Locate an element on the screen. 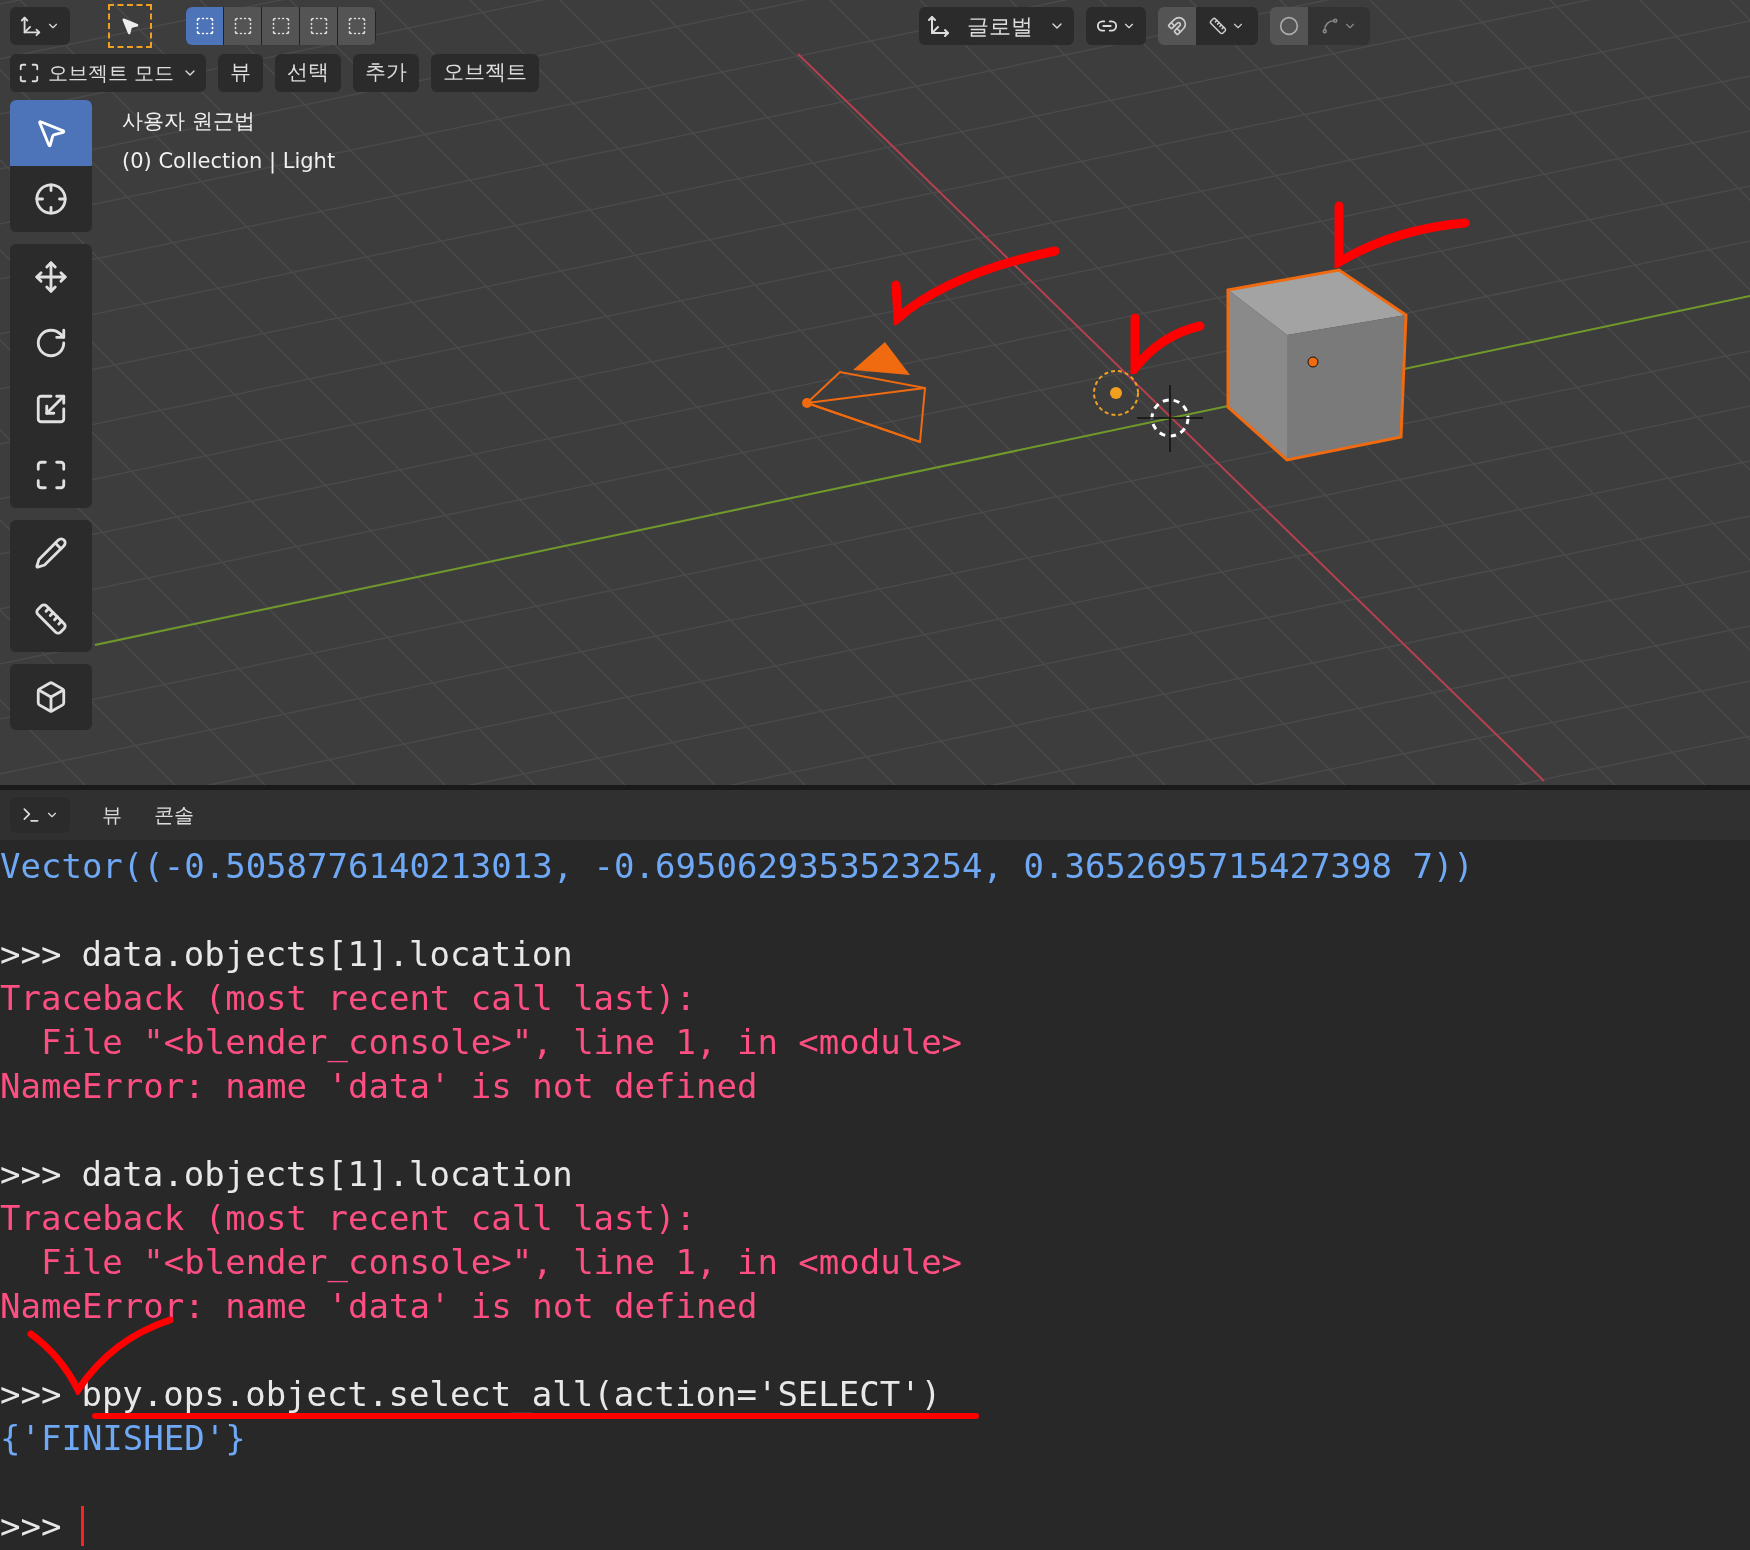 The image size is (1750, 1550). select-tool-tool is located at coordinates (51, 133).